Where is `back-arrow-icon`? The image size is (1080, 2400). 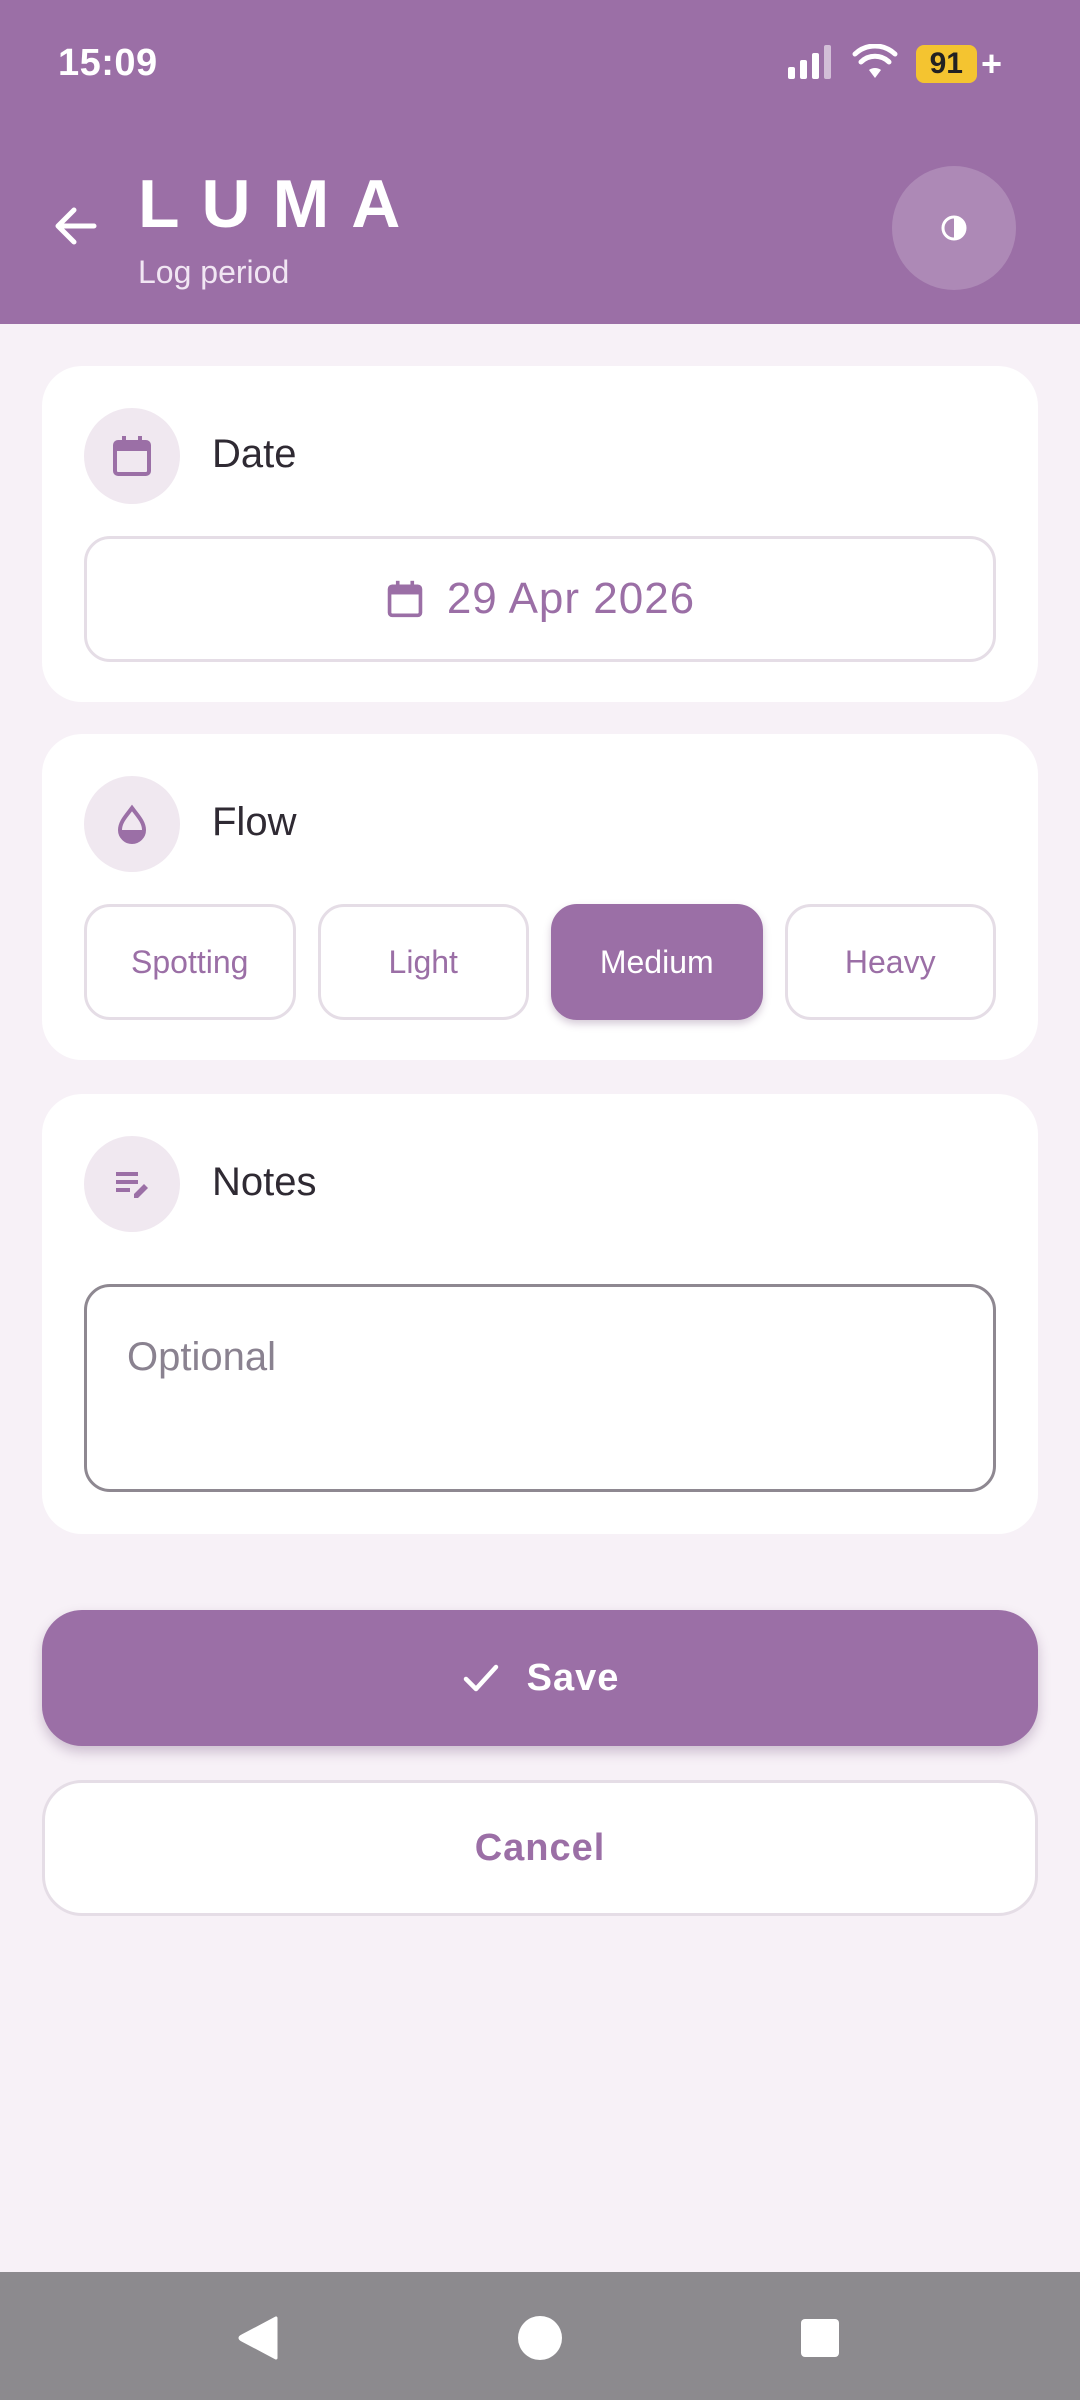 back-arrow-icon is located at coordinates (76, 226).